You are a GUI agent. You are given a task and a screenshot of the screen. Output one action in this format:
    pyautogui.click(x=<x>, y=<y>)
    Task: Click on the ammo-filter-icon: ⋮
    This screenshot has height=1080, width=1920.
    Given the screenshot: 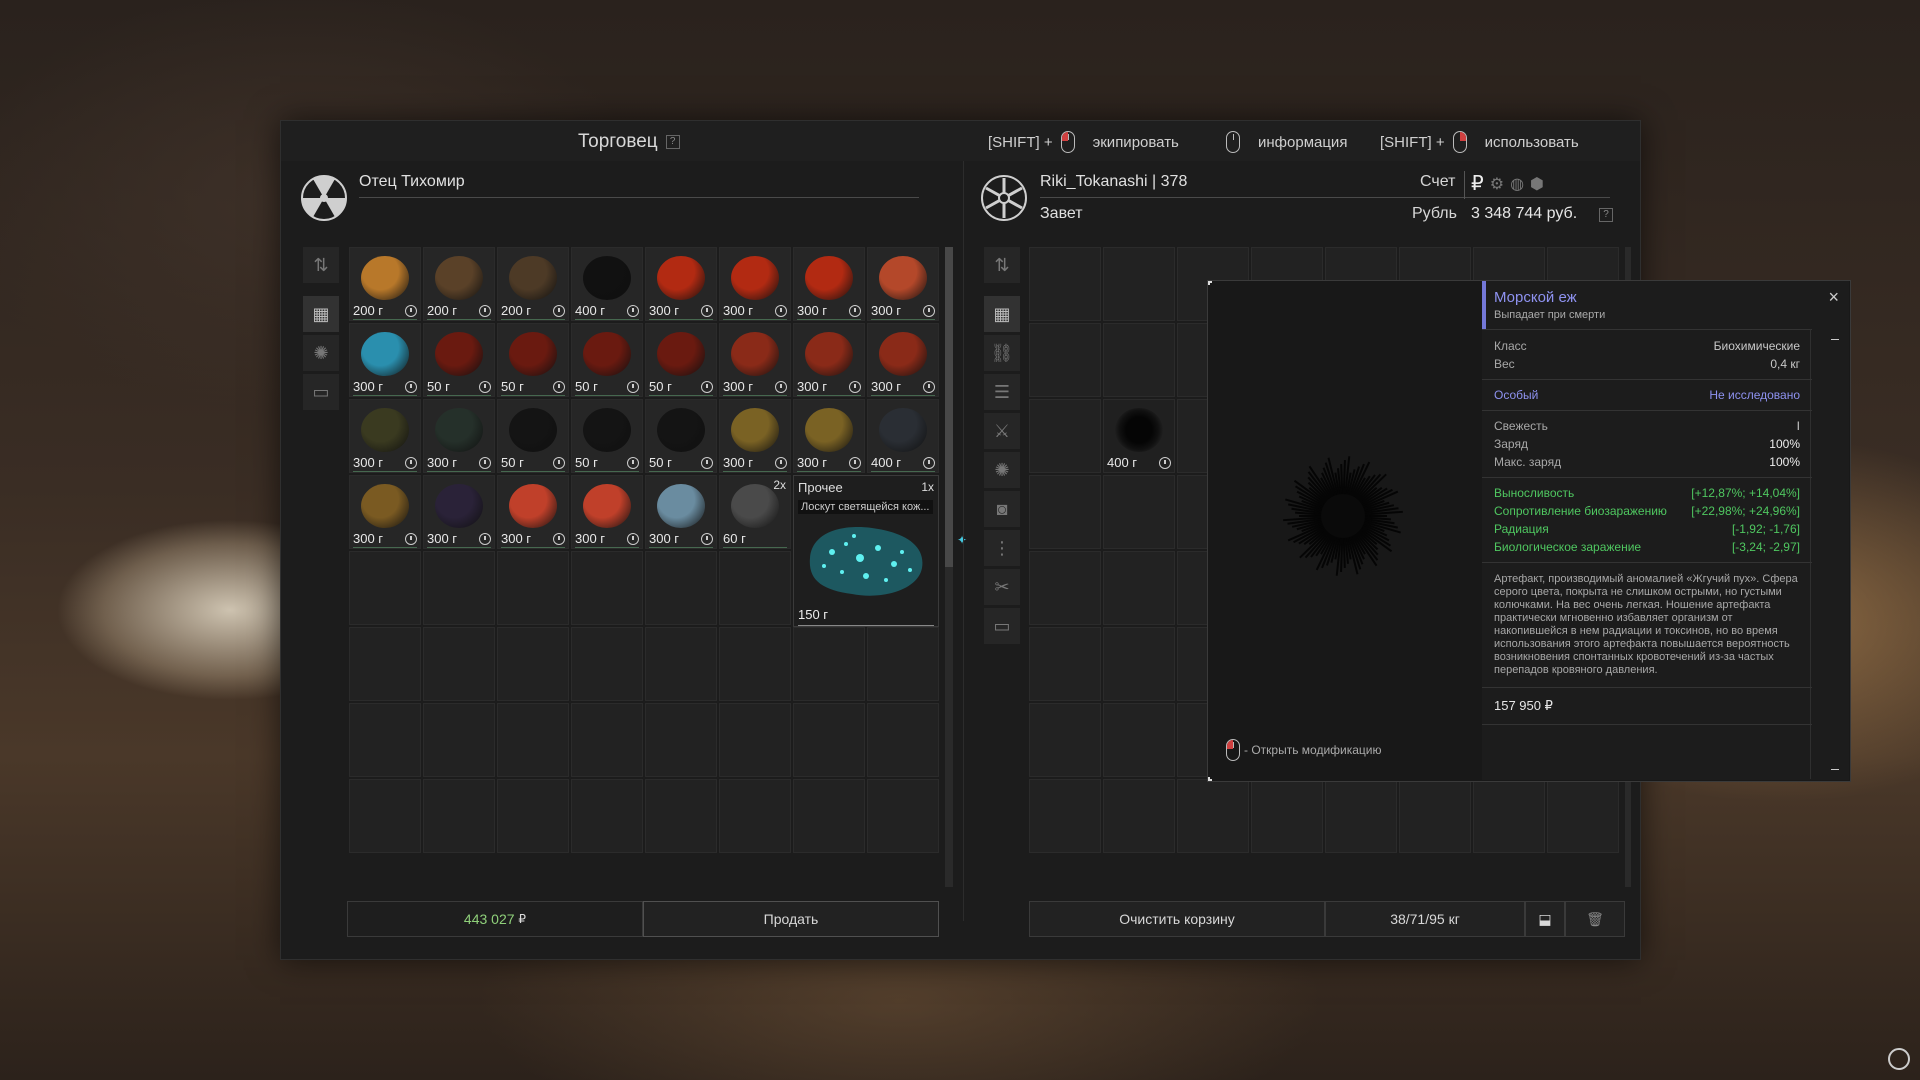 What is the action you would take?
    pyautogui.click(x=1002, y=548)
    